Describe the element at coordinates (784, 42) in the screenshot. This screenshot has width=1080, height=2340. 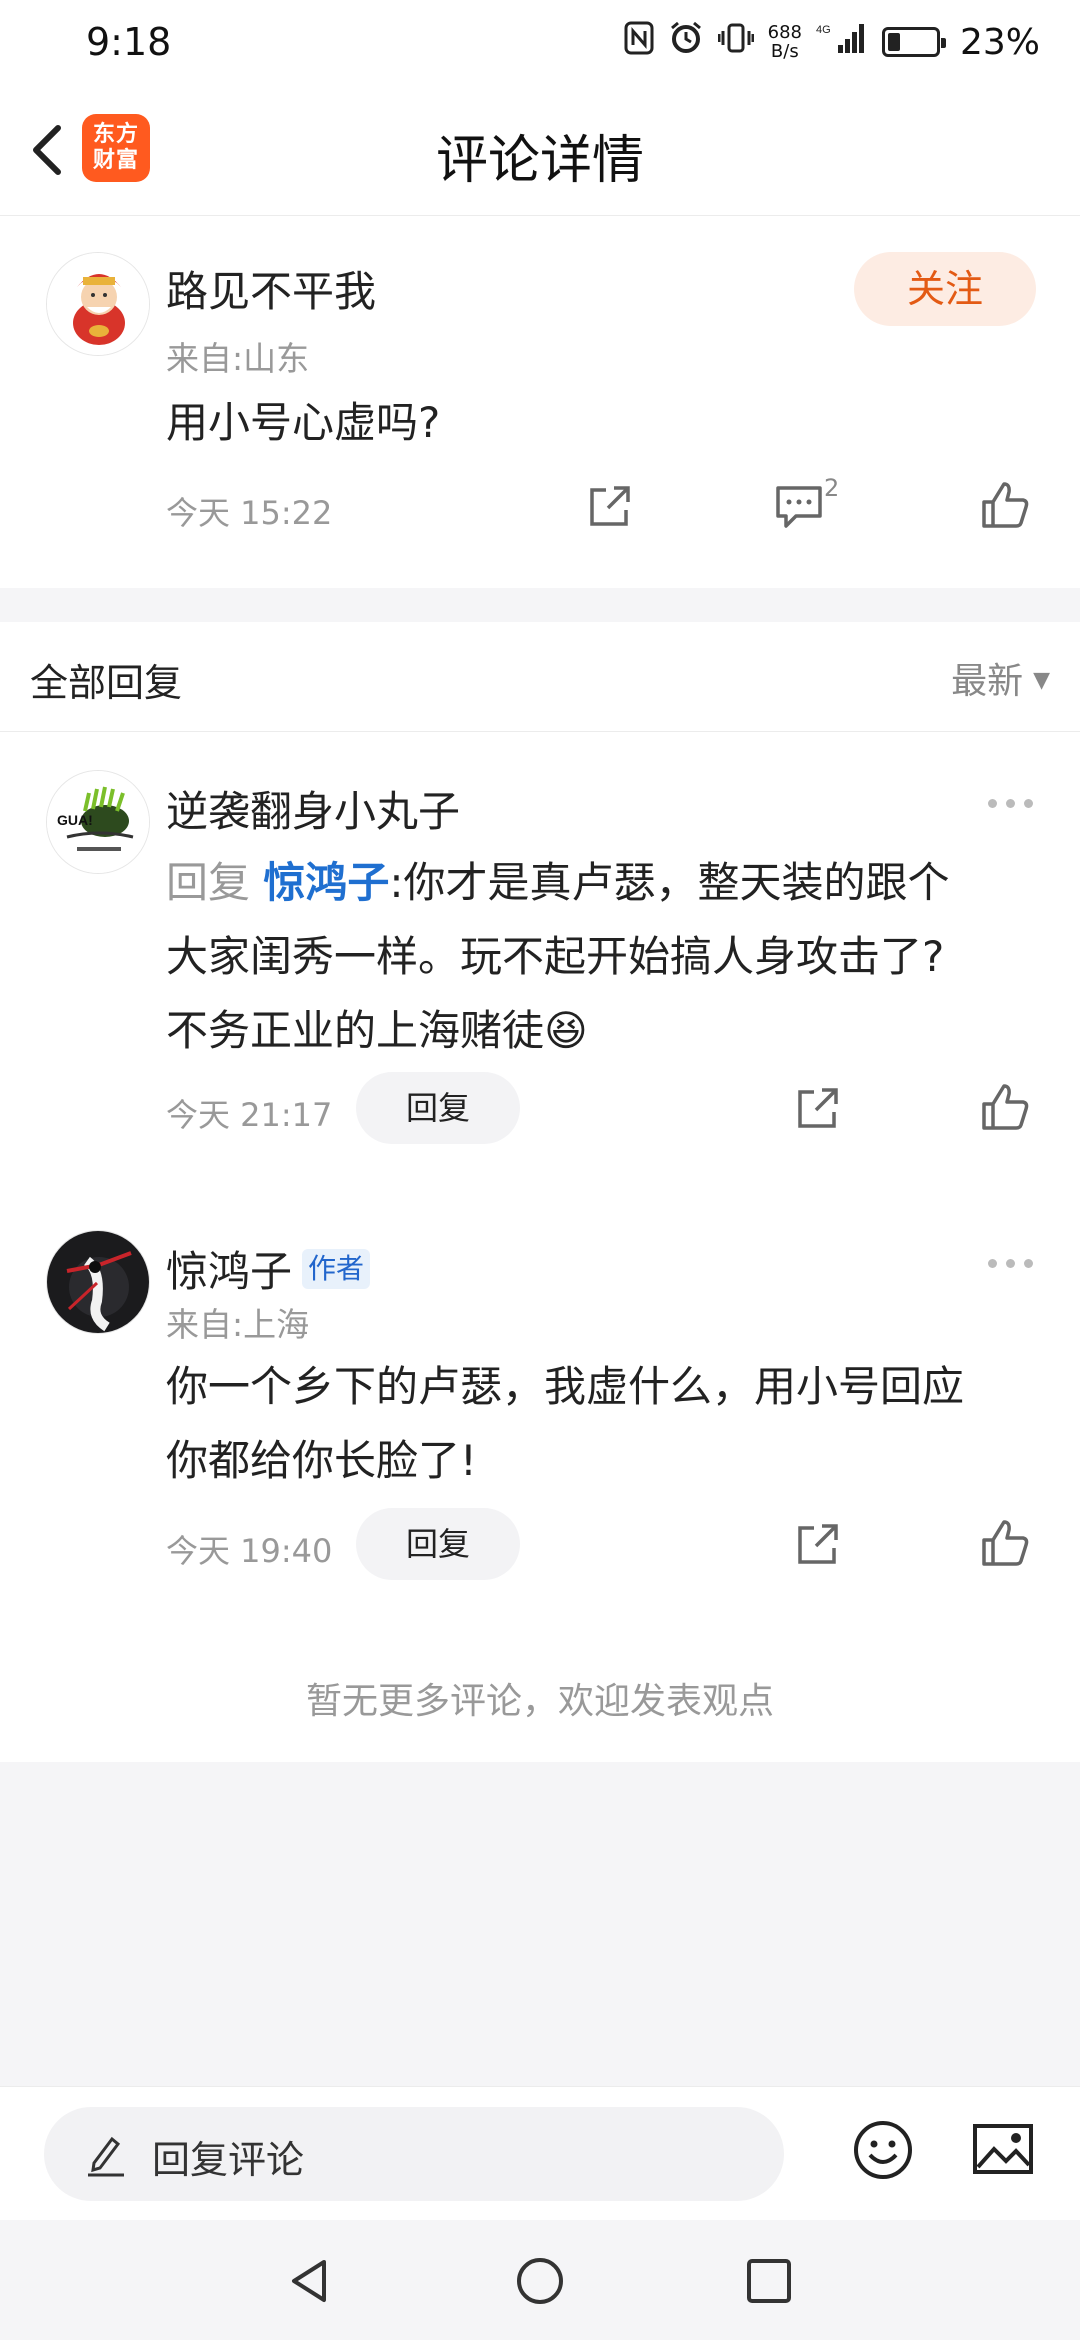
I see `network-speed: 688 B/s` at that location.